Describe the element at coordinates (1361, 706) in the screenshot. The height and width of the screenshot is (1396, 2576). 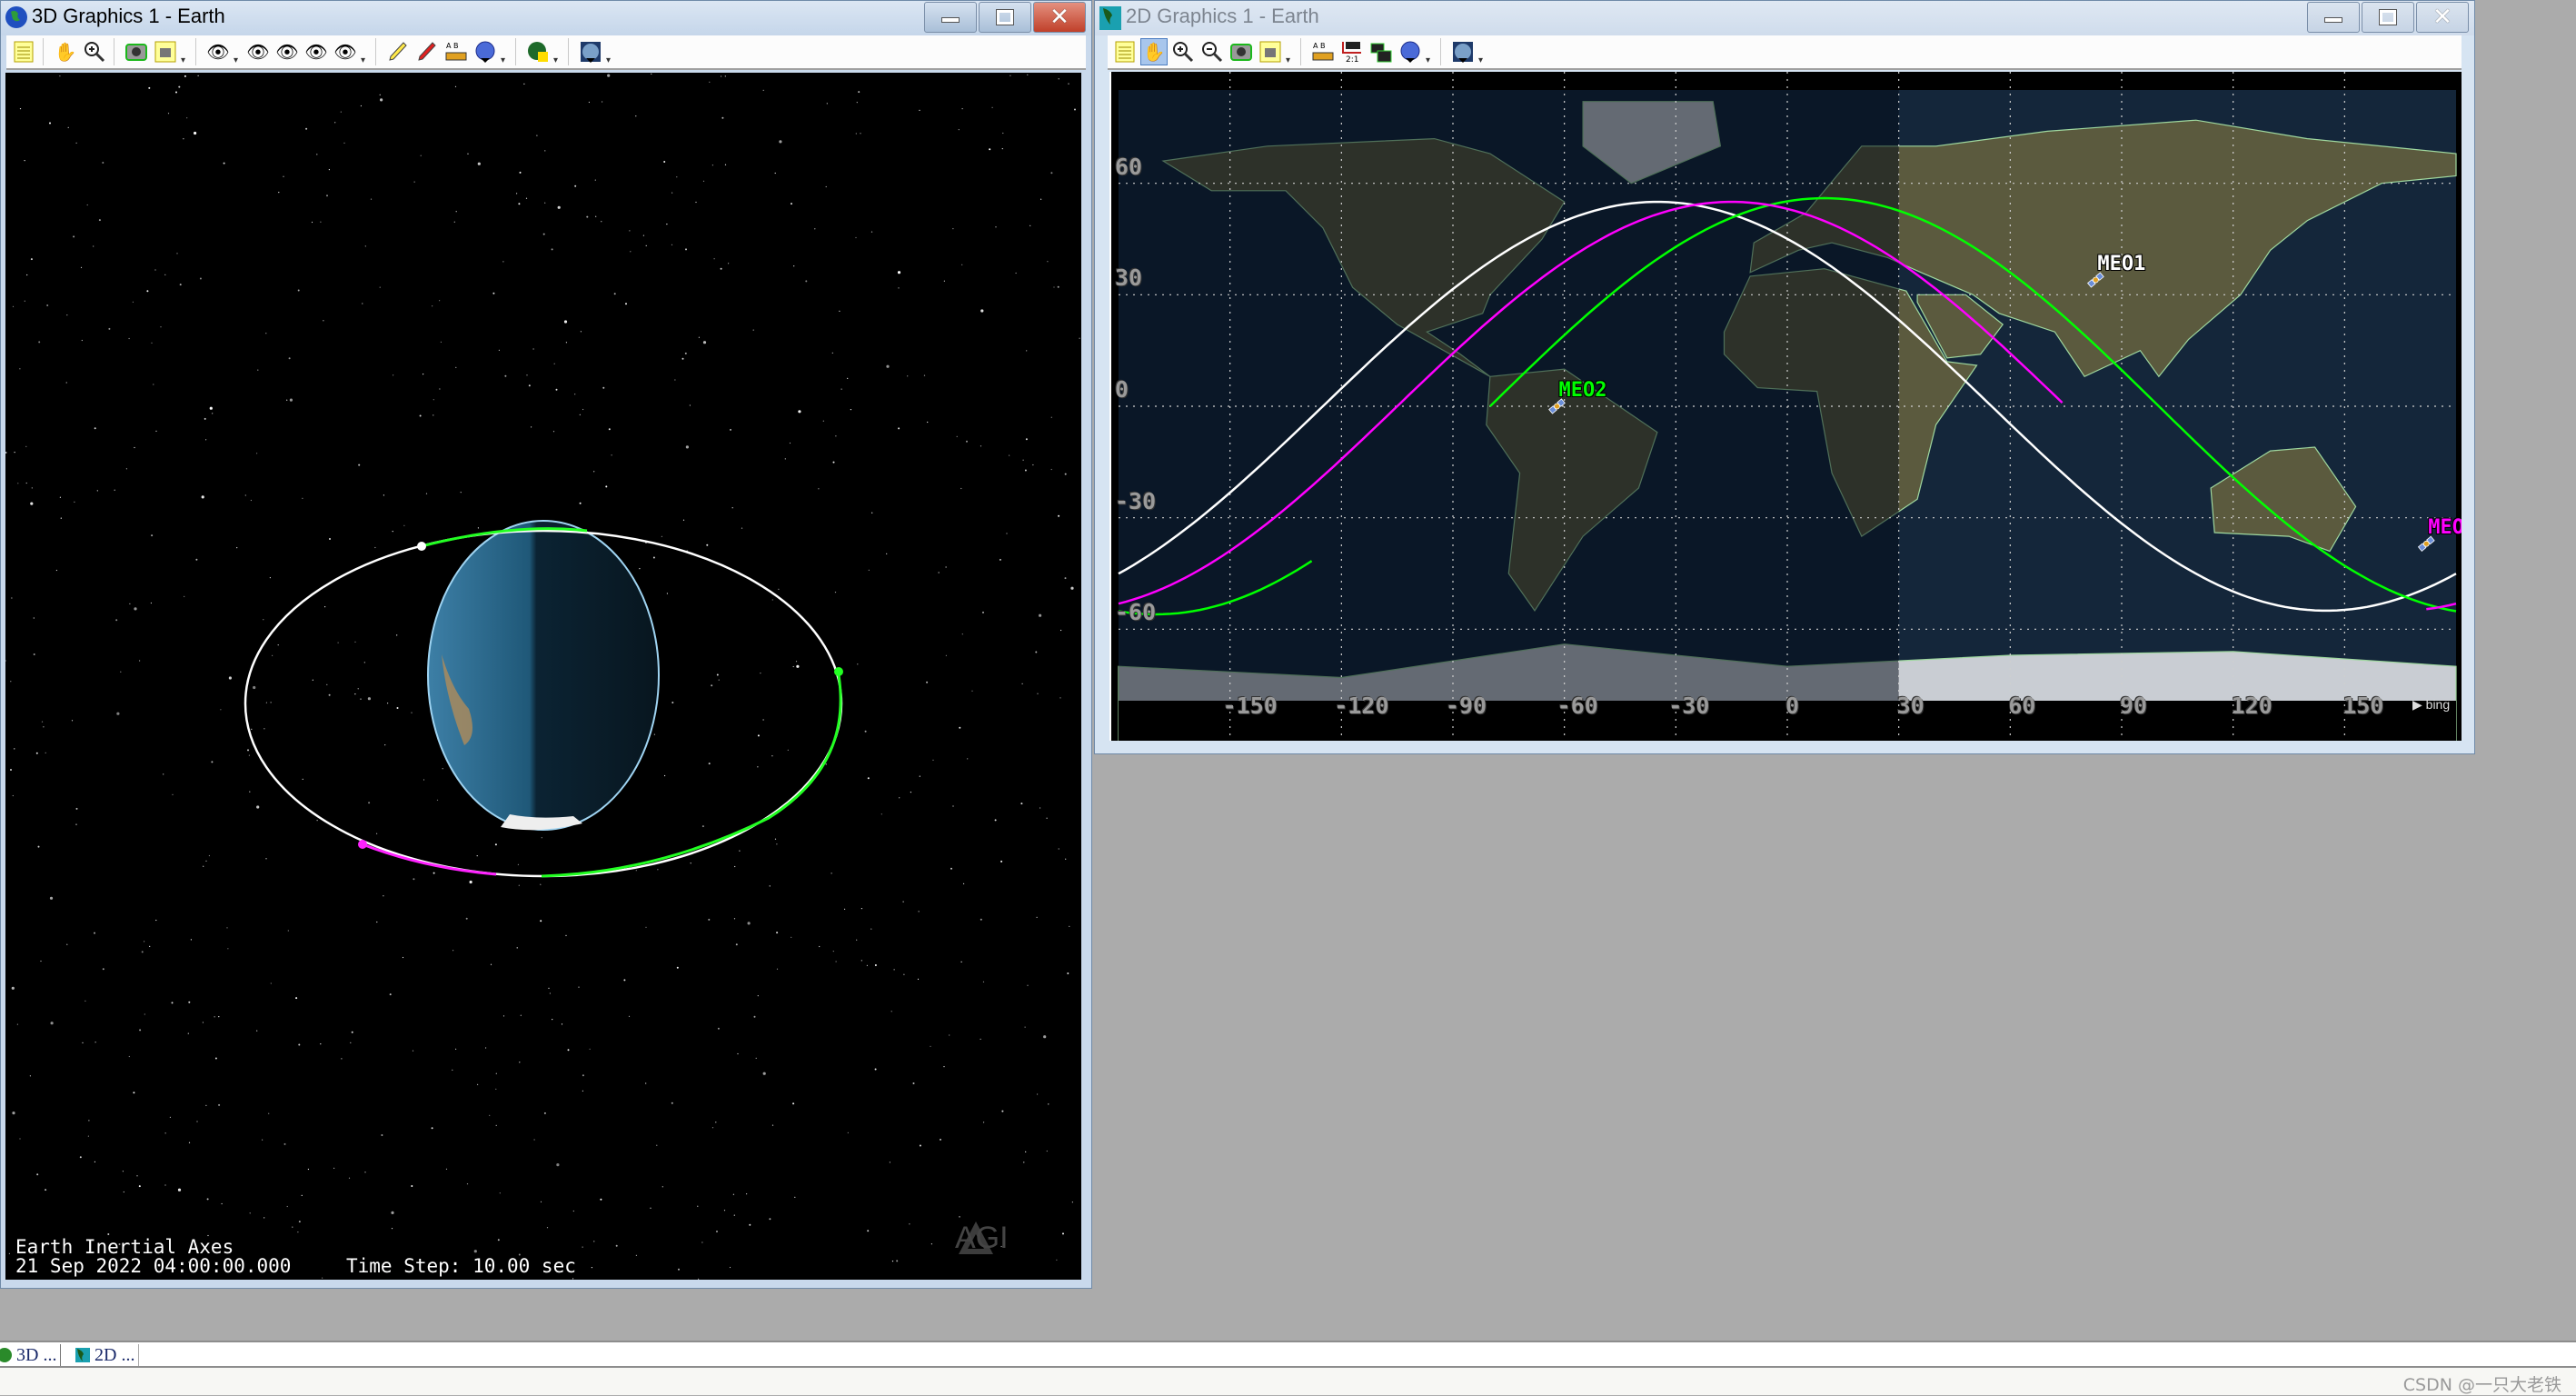
I see `longitude-label: -120` at that location.